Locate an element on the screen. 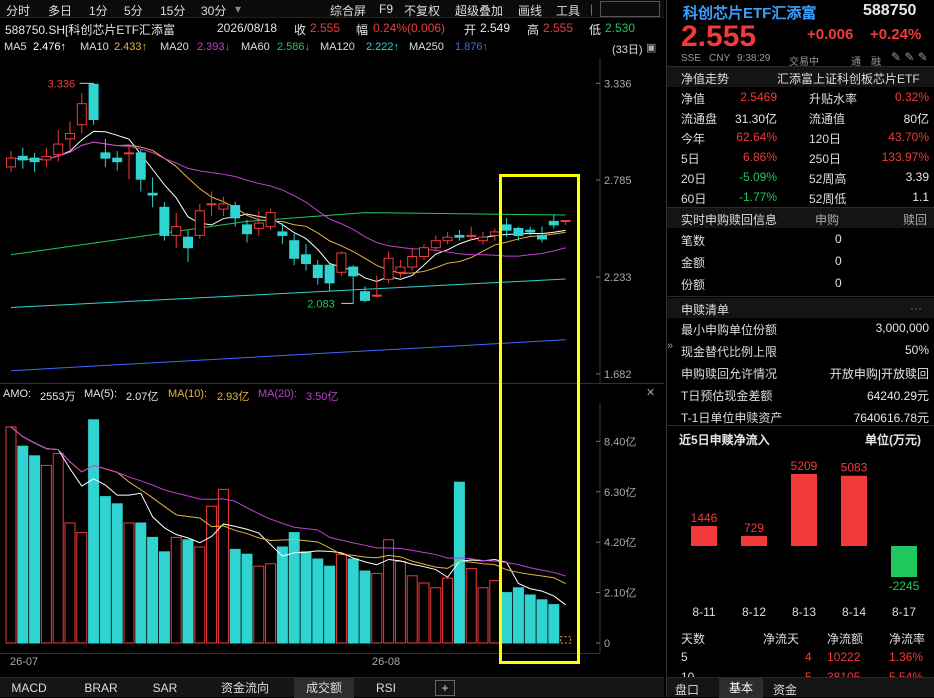  volume-tick: 4.20亿 is located at coordinates (620, 542).